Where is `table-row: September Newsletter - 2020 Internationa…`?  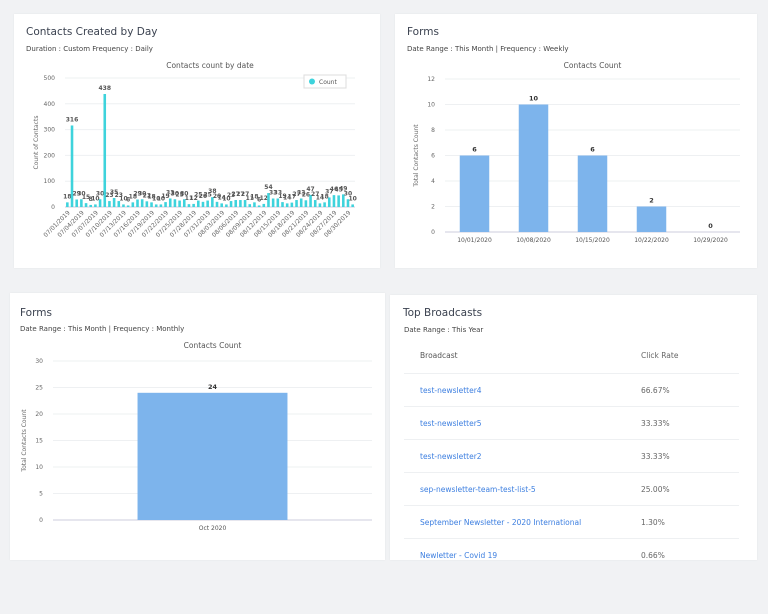 table-row: September Newsletter - 2020 Internationa… is located at coordinates (571, 522).